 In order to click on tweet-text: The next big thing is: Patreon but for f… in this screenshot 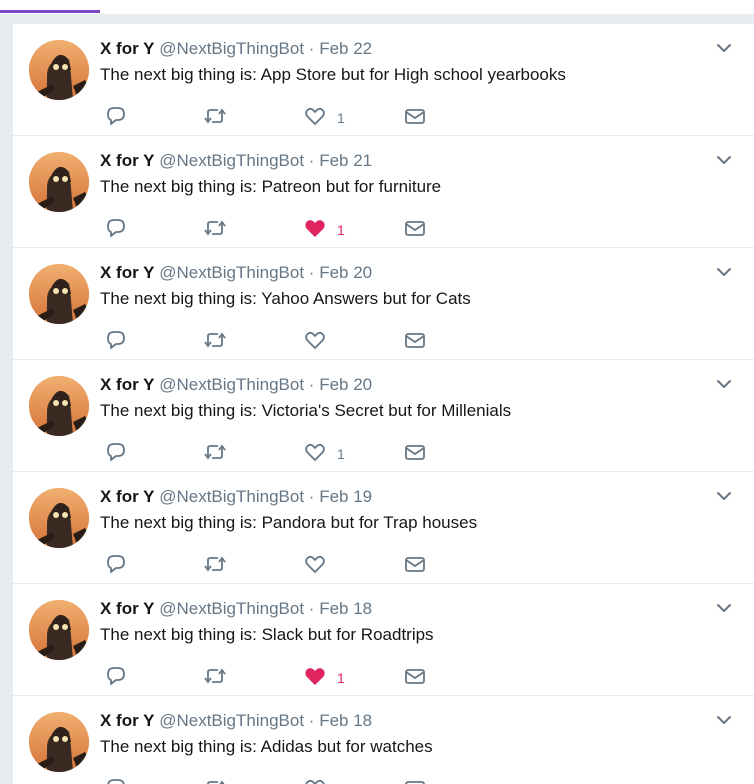, I will do `click(271, 186)`.